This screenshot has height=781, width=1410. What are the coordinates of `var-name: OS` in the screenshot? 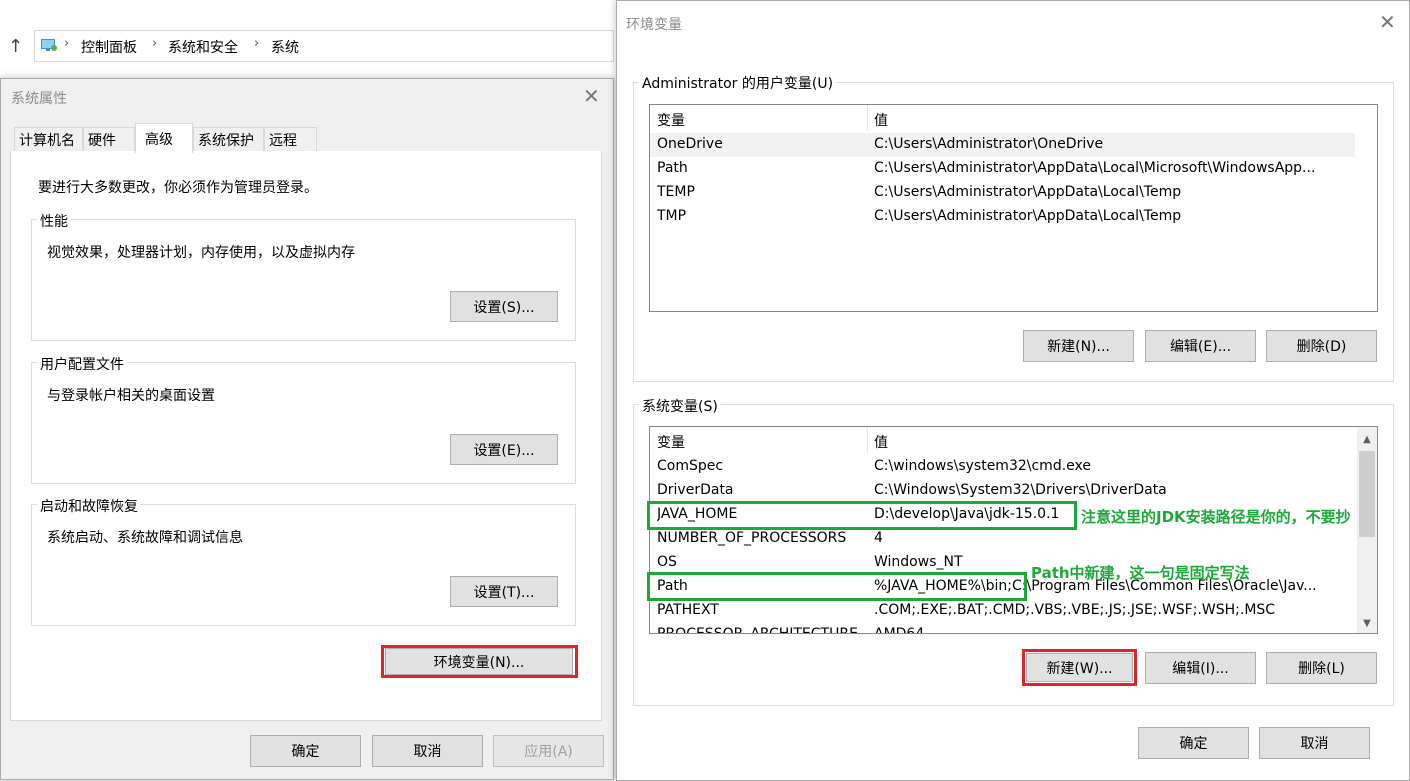 It's located at (667, 562).